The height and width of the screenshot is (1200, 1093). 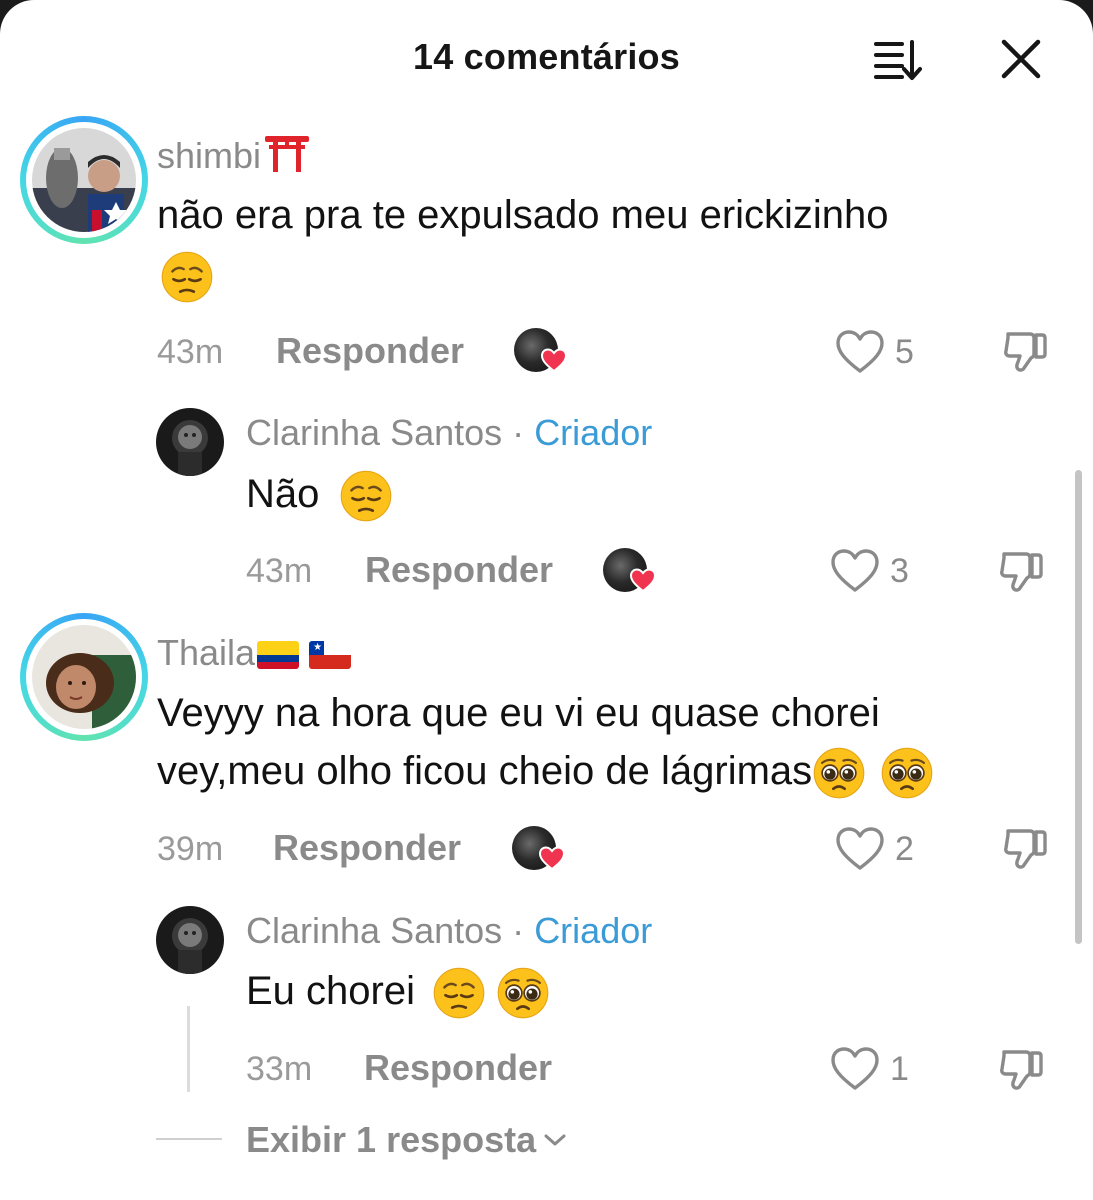 I want to click on like-count: 2, so click(x=904, y=849).